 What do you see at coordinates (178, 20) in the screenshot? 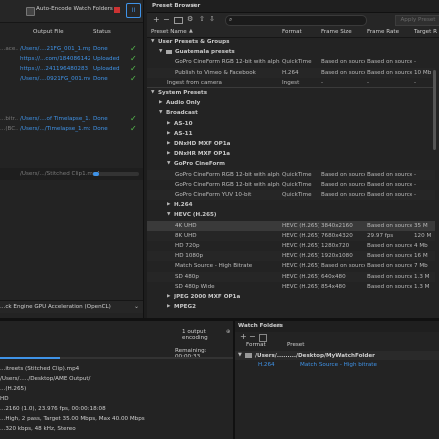
I see `new-group-icon` at bounding box center [178, 20].